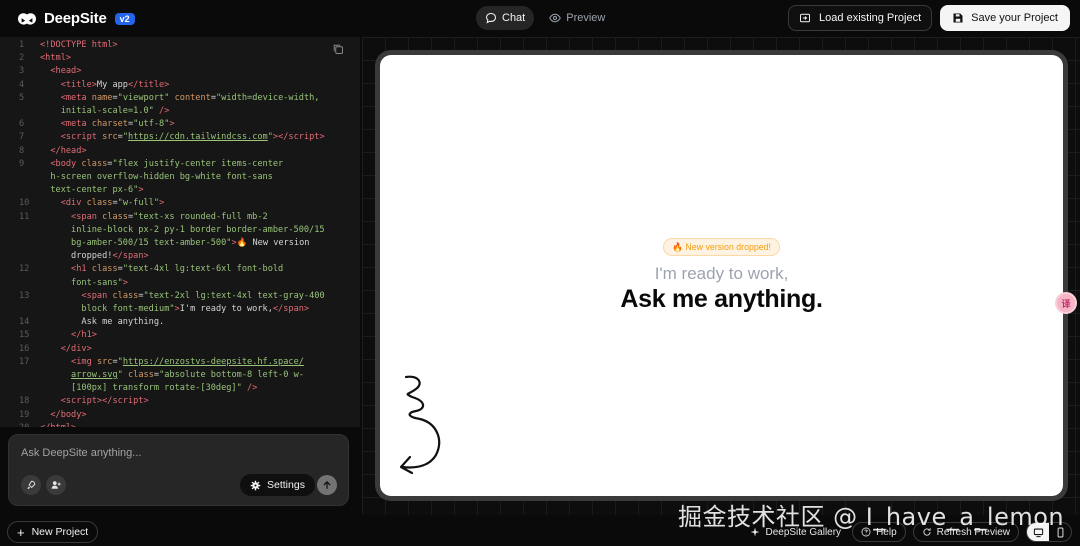 This screenshot has height=546, width=1080. I want to click on add-user-button, so click(56, 485).